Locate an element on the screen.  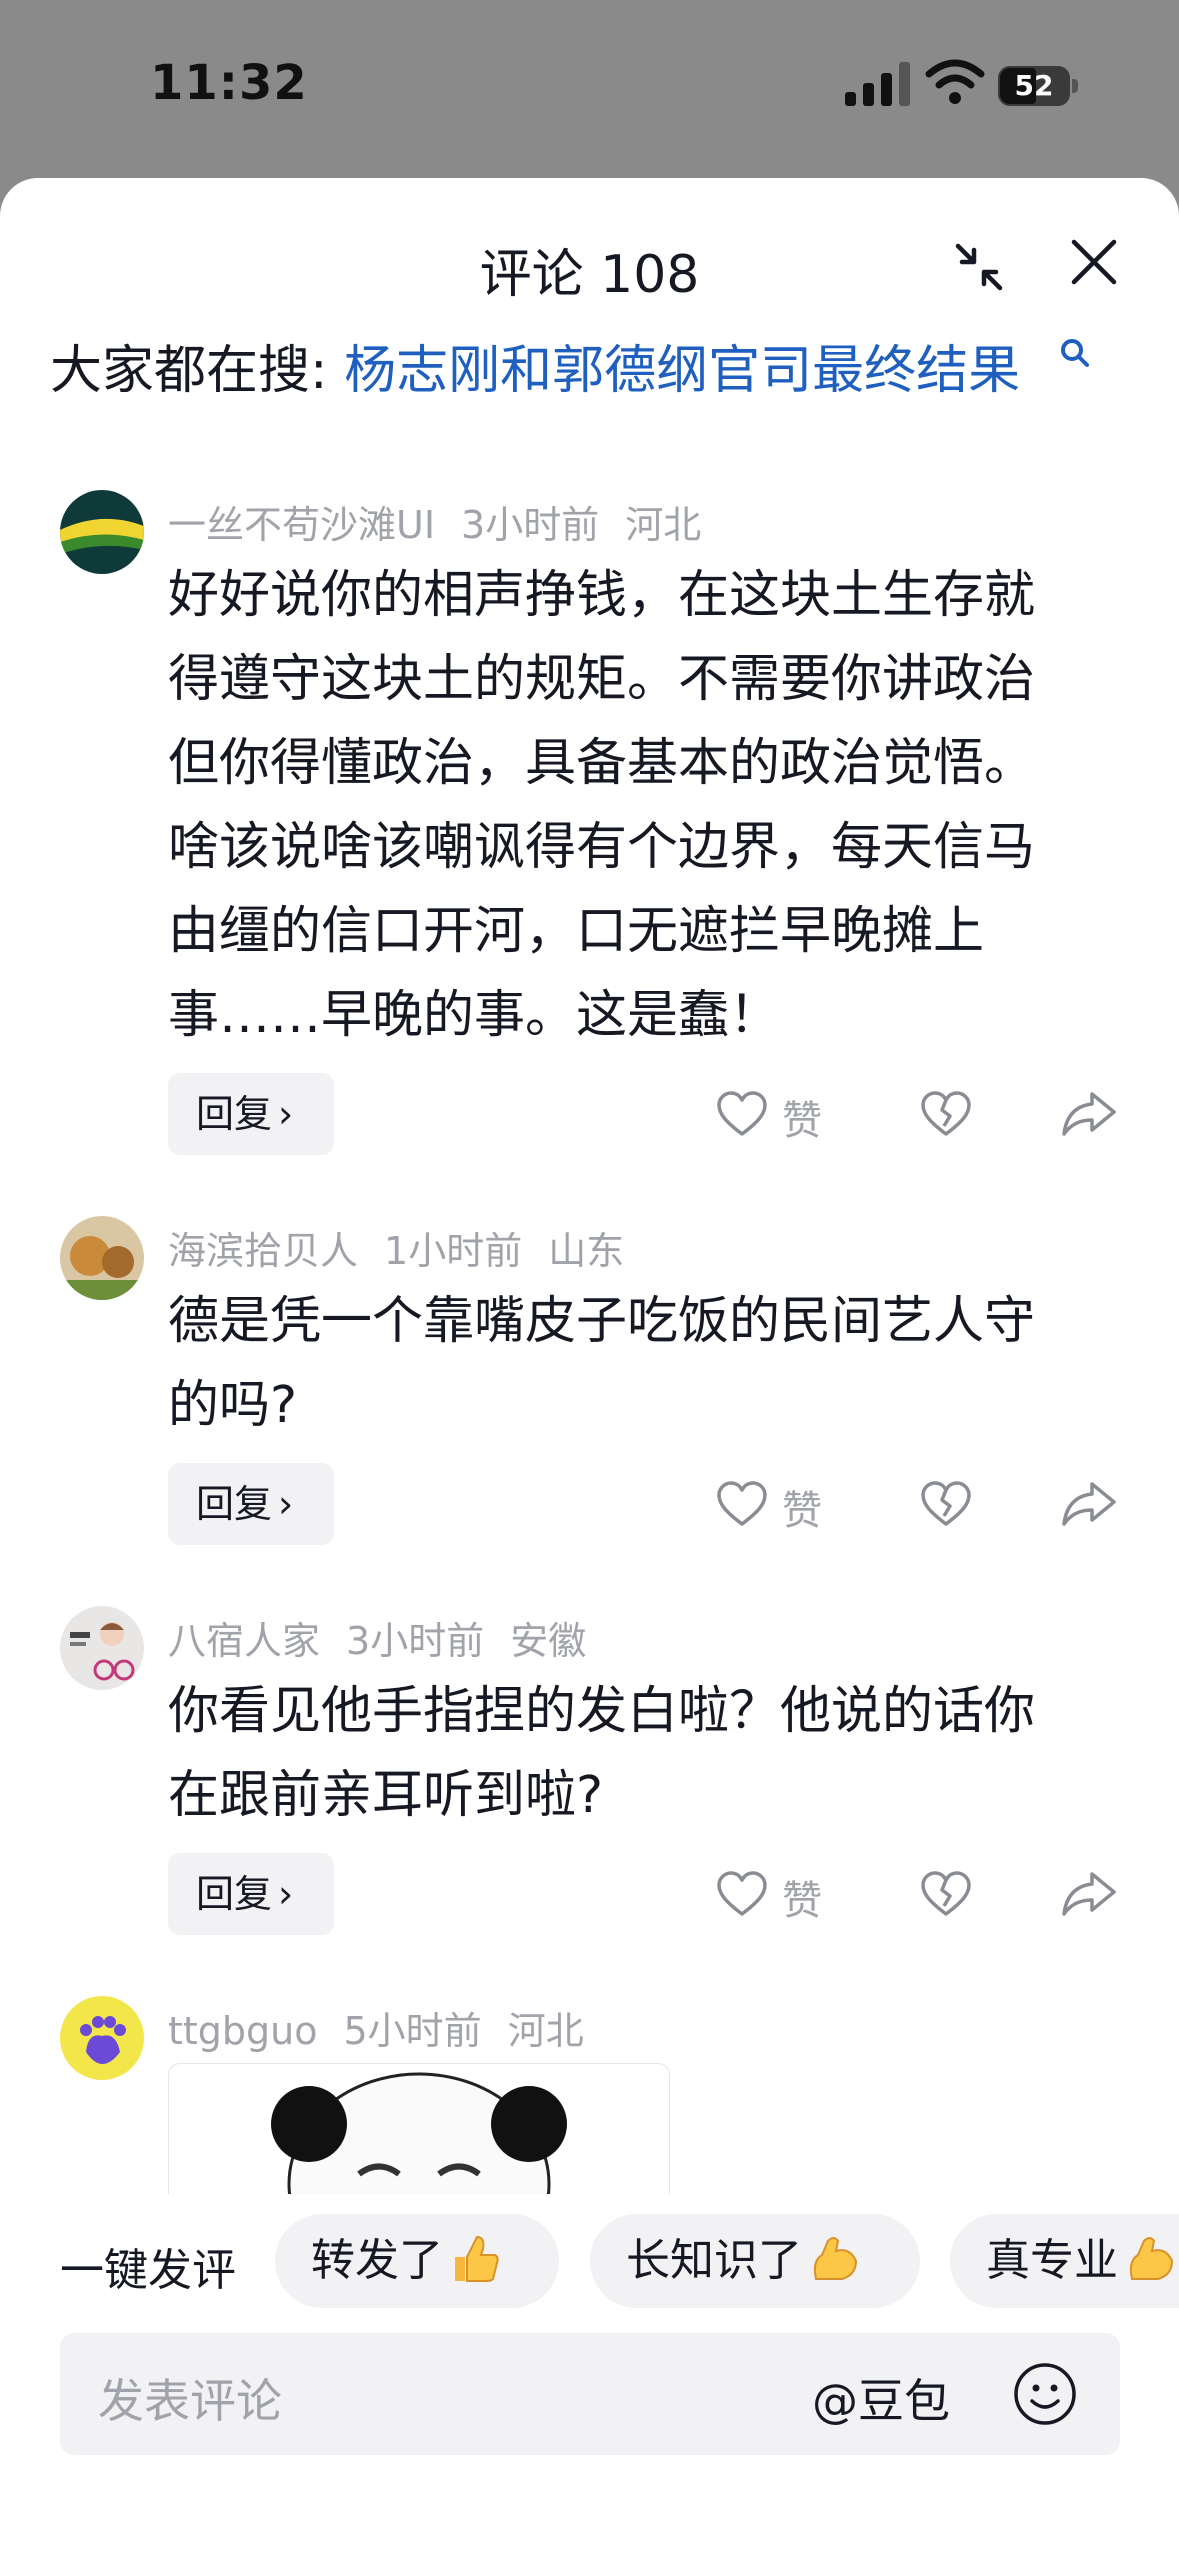
quick-reply-chip: 长知识了 is located at coordinates (755, 2261).